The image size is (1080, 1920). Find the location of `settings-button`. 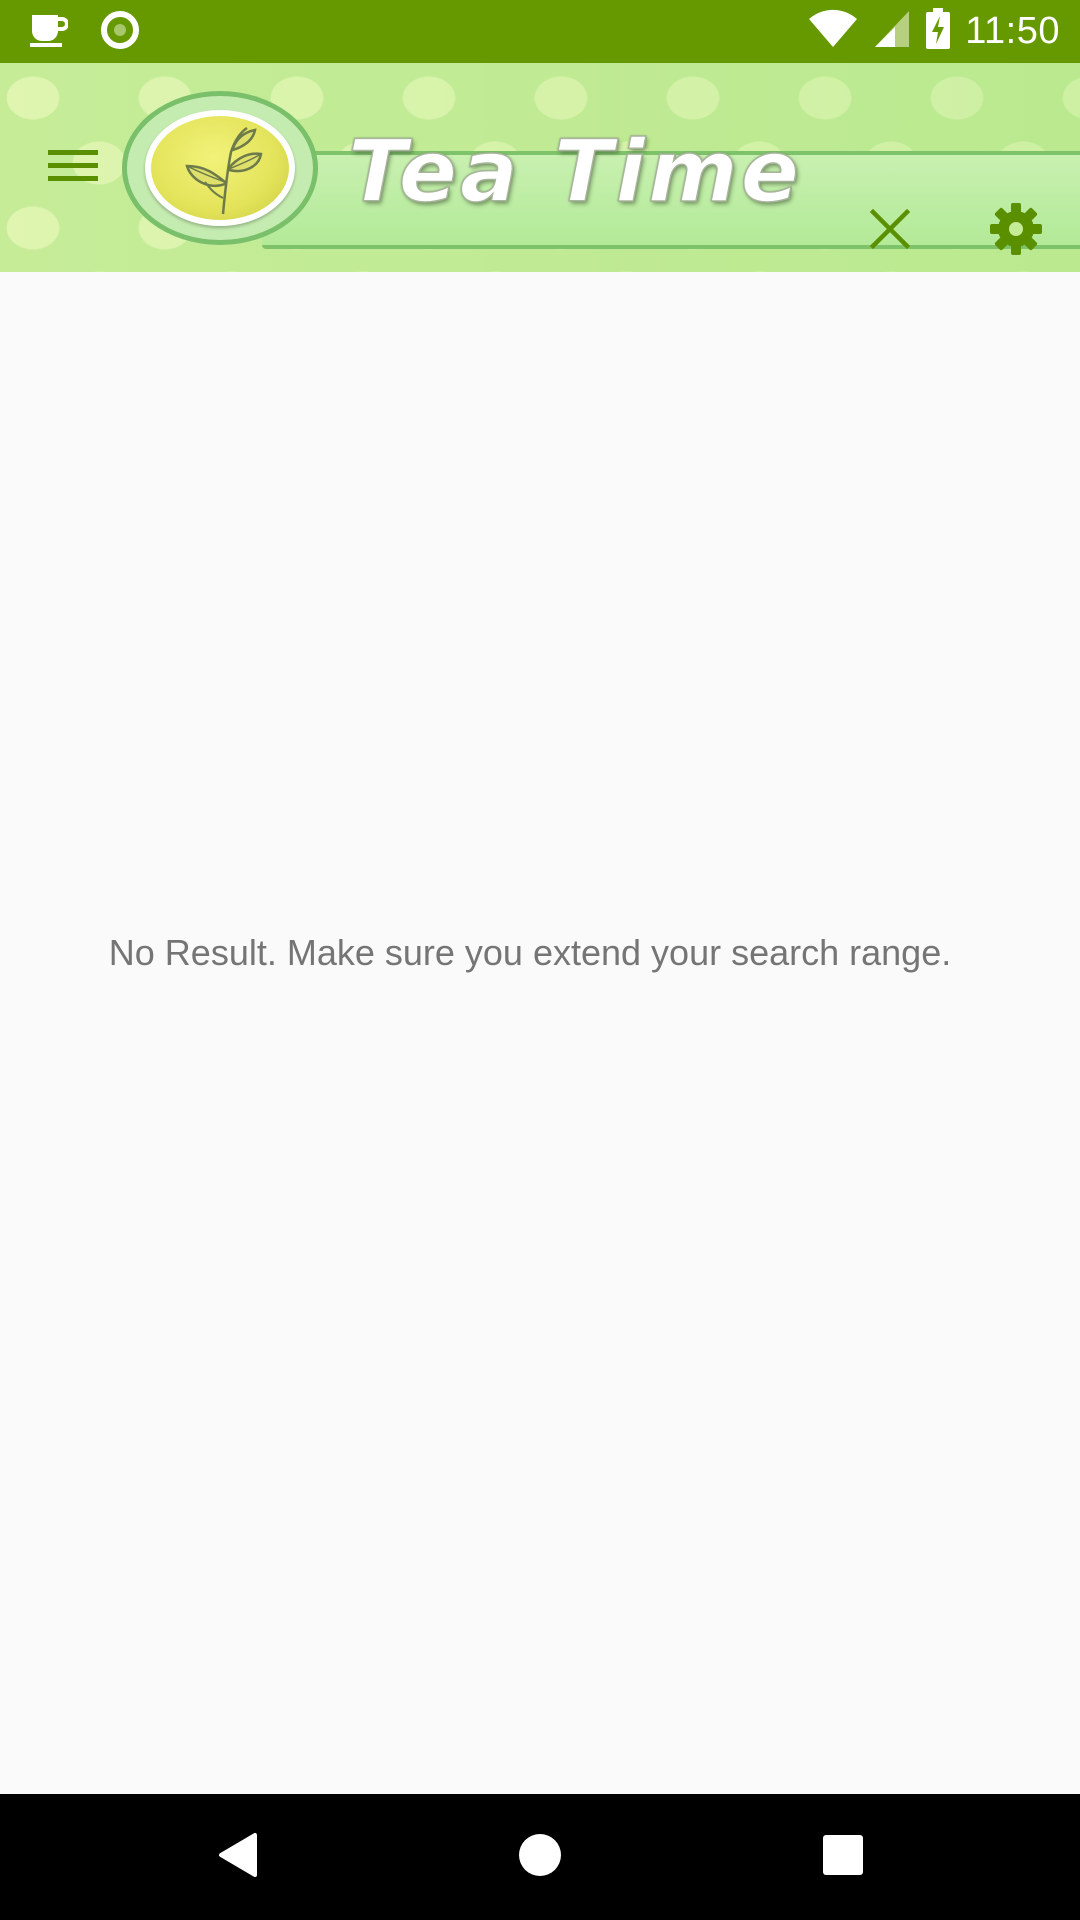

settings-button is located at coordinates (1016, 231).